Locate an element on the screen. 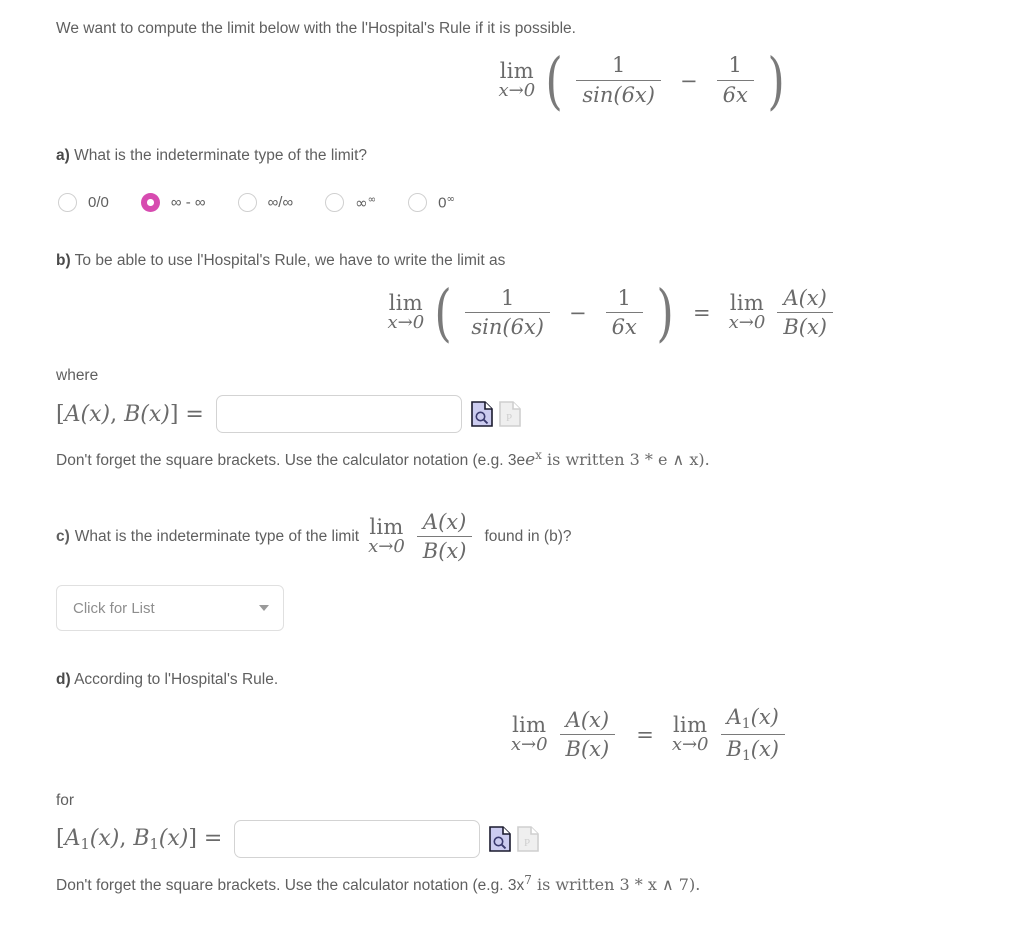 This screenshot has width=1024, height=927. part-a-radio-group: 0/0 ∞ - ∞ ∞/∞ ∞∞ 0∞ is located at coordinates (520, 203).